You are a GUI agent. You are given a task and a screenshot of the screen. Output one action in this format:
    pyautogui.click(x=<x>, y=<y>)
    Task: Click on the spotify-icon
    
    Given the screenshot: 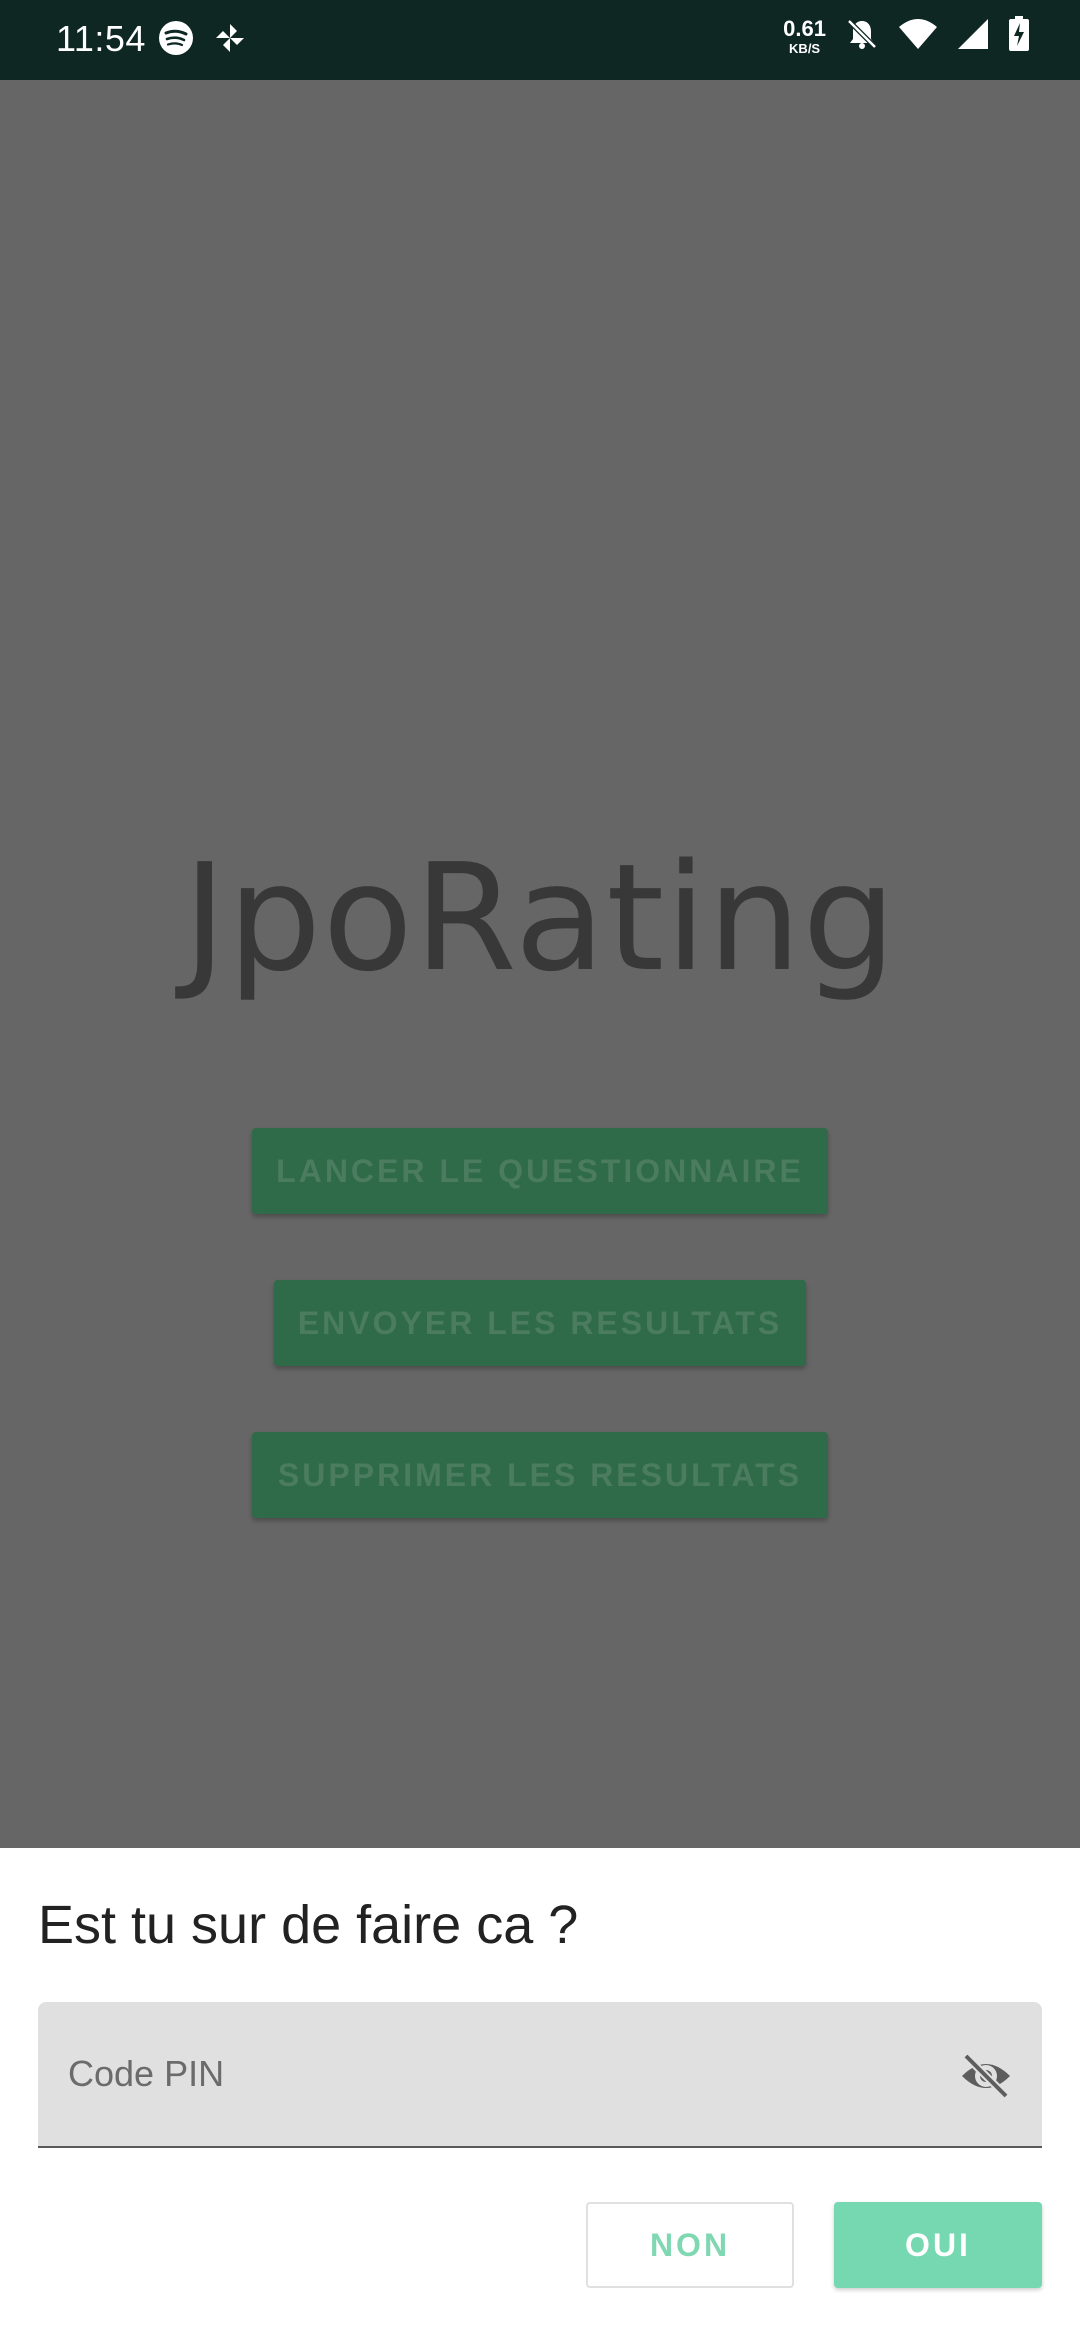 What is the action you would take?
    pyautogui.click(x=176, y=40)
    